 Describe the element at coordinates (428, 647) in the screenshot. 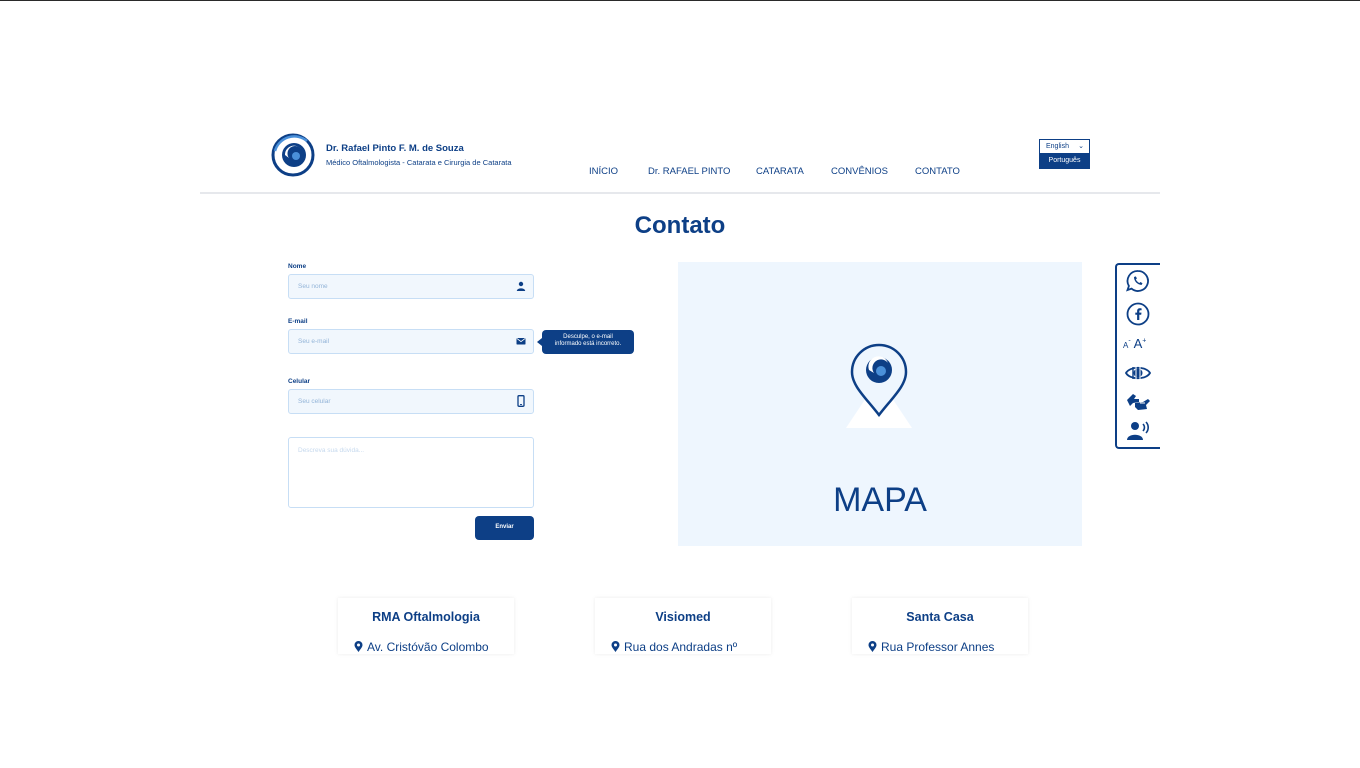

I see `location-address-text: Av. Cristóvão Colombo` at that location.